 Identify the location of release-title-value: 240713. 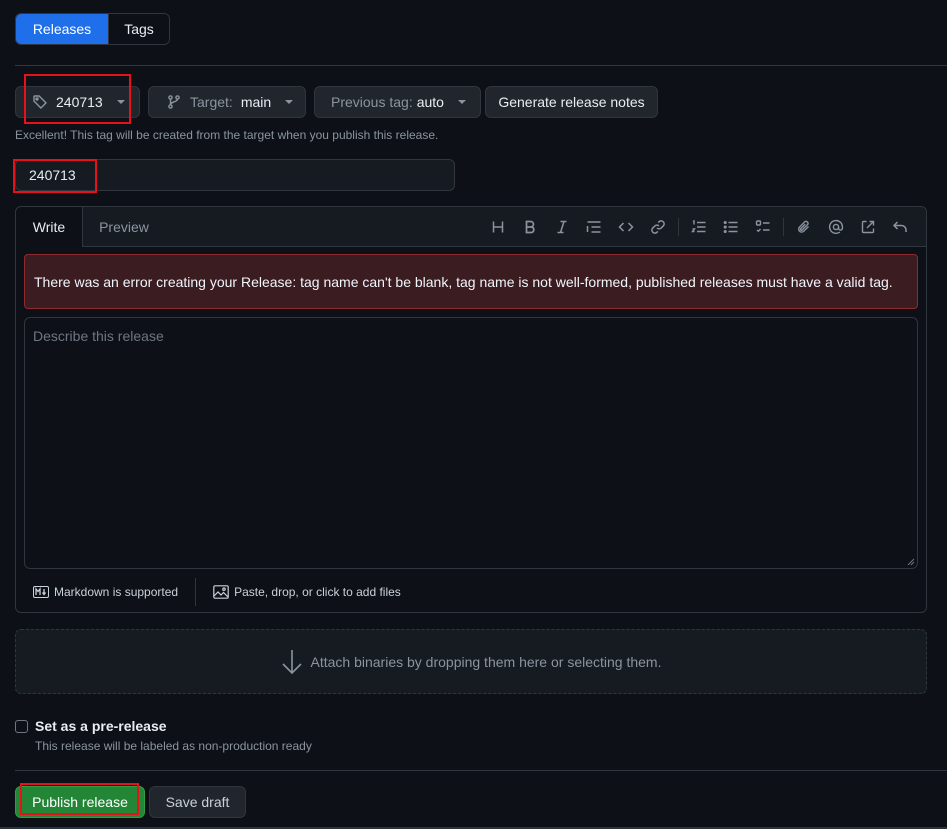
(52, 175).